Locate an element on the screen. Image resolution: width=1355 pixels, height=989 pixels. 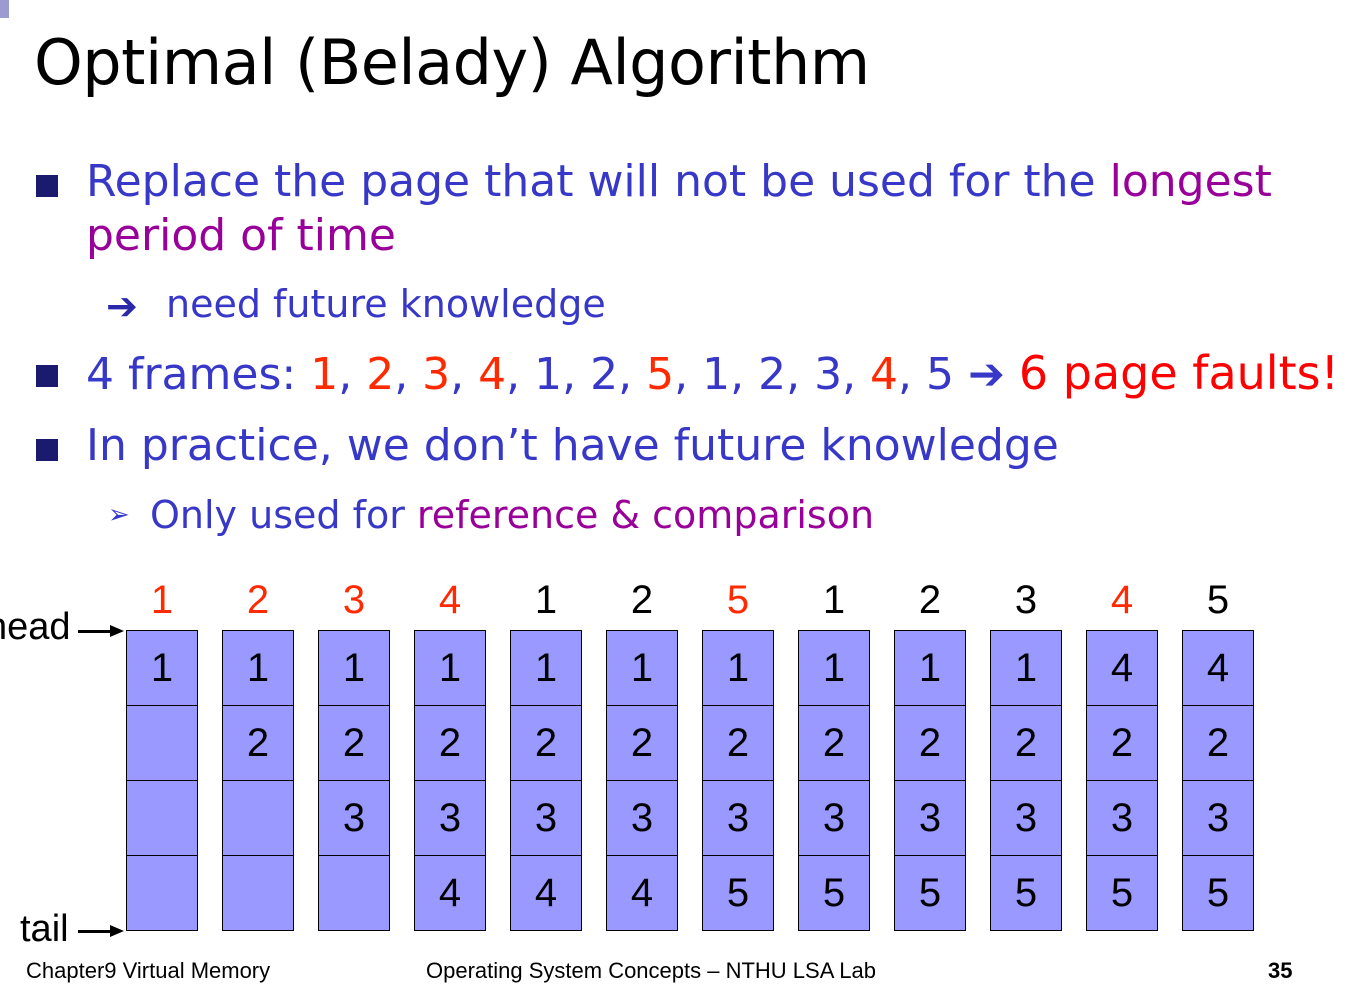
reference-item: 3 is located at coordinates (436, 374).